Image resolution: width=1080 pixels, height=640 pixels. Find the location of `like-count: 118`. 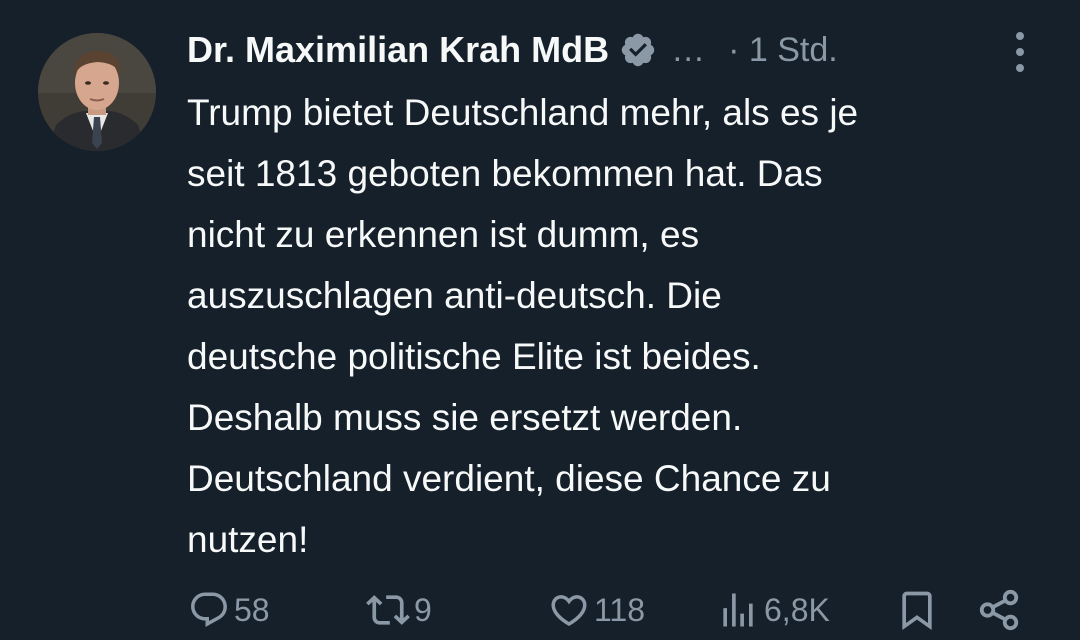

like-count: 118 is located at coordinates (620, 609).